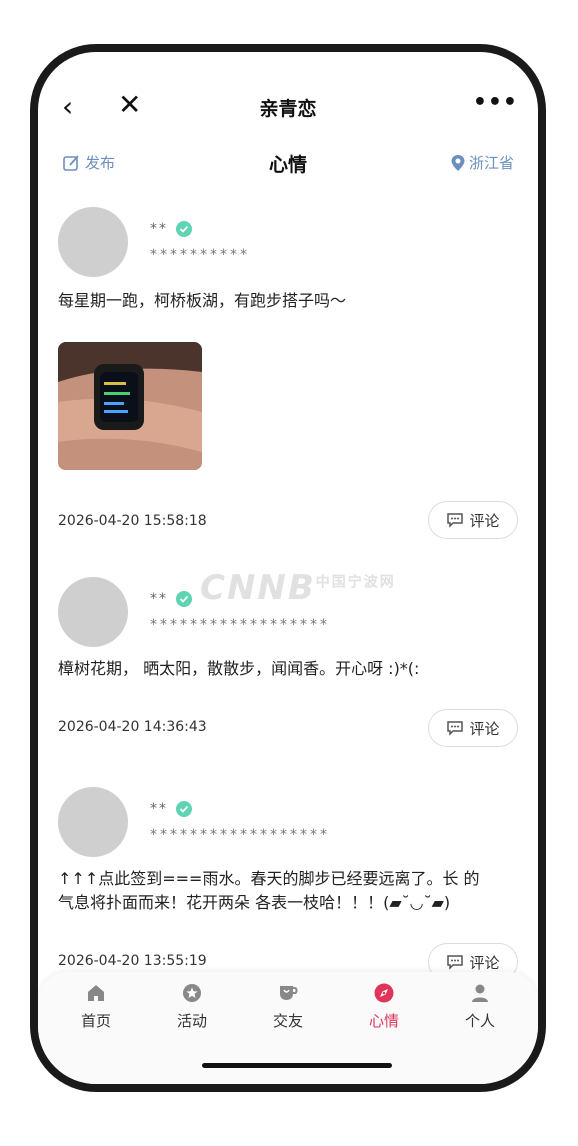 The image size is (578, 1146). What do you see at coordinates (191, 1021) in the screenshot?
I see `tab-label: 活动` at bounding box center [191, 1021].